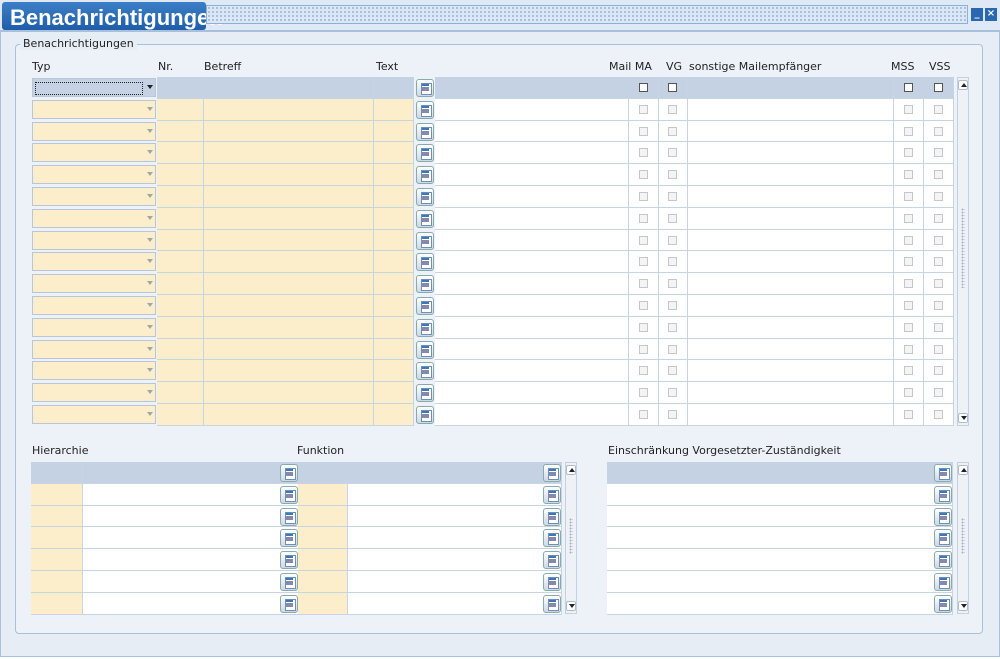  Describe the element at coordinates (963, 251) in the screenshot. I see `main-table-scrollbar` at that location.